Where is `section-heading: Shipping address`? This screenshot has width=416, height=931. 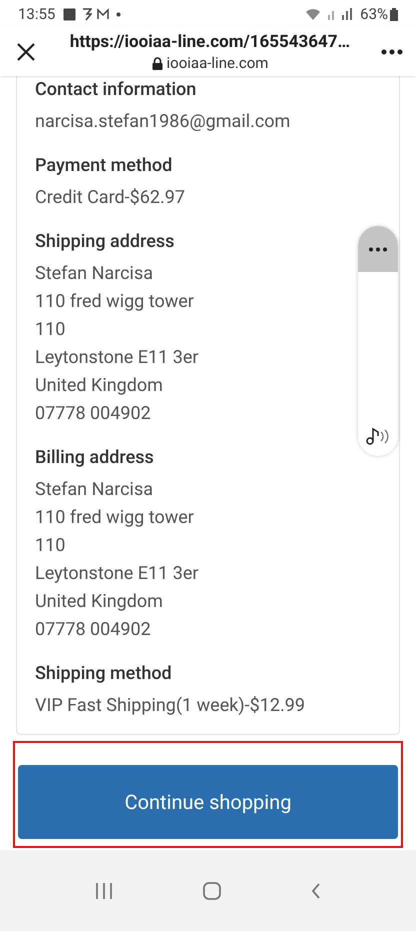 section-heading: Shipping address is located at coordinates (104, 242).